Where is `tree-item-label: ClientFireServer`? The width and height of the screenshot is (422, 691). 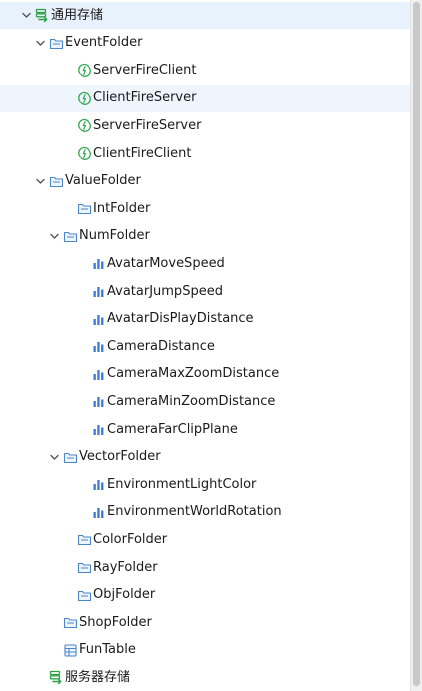 tree-item-label: ClientFireServer is located at coordinates (145, 98).